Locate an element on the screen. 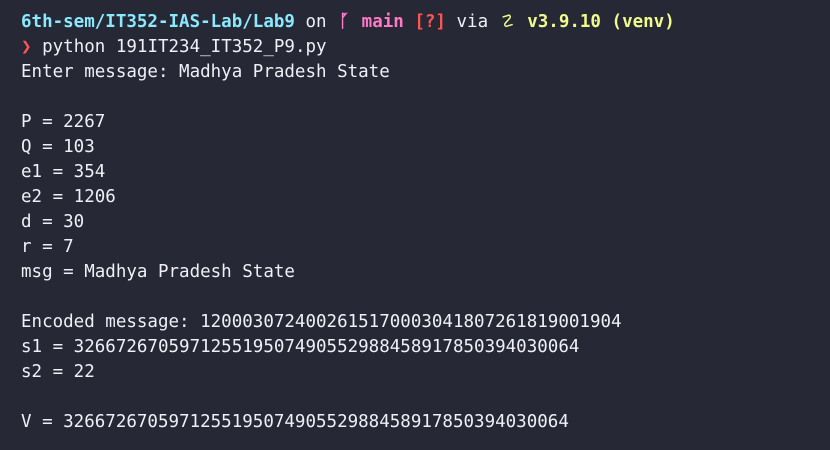  output-line-q: Q = 103 is located at coordinates (58, 147).